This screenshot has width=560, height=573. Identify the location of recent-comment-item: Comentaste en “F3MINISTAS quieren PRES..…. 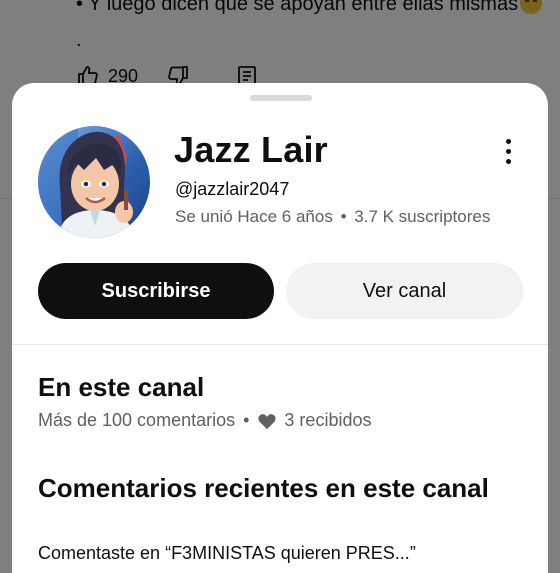
(227, 553).